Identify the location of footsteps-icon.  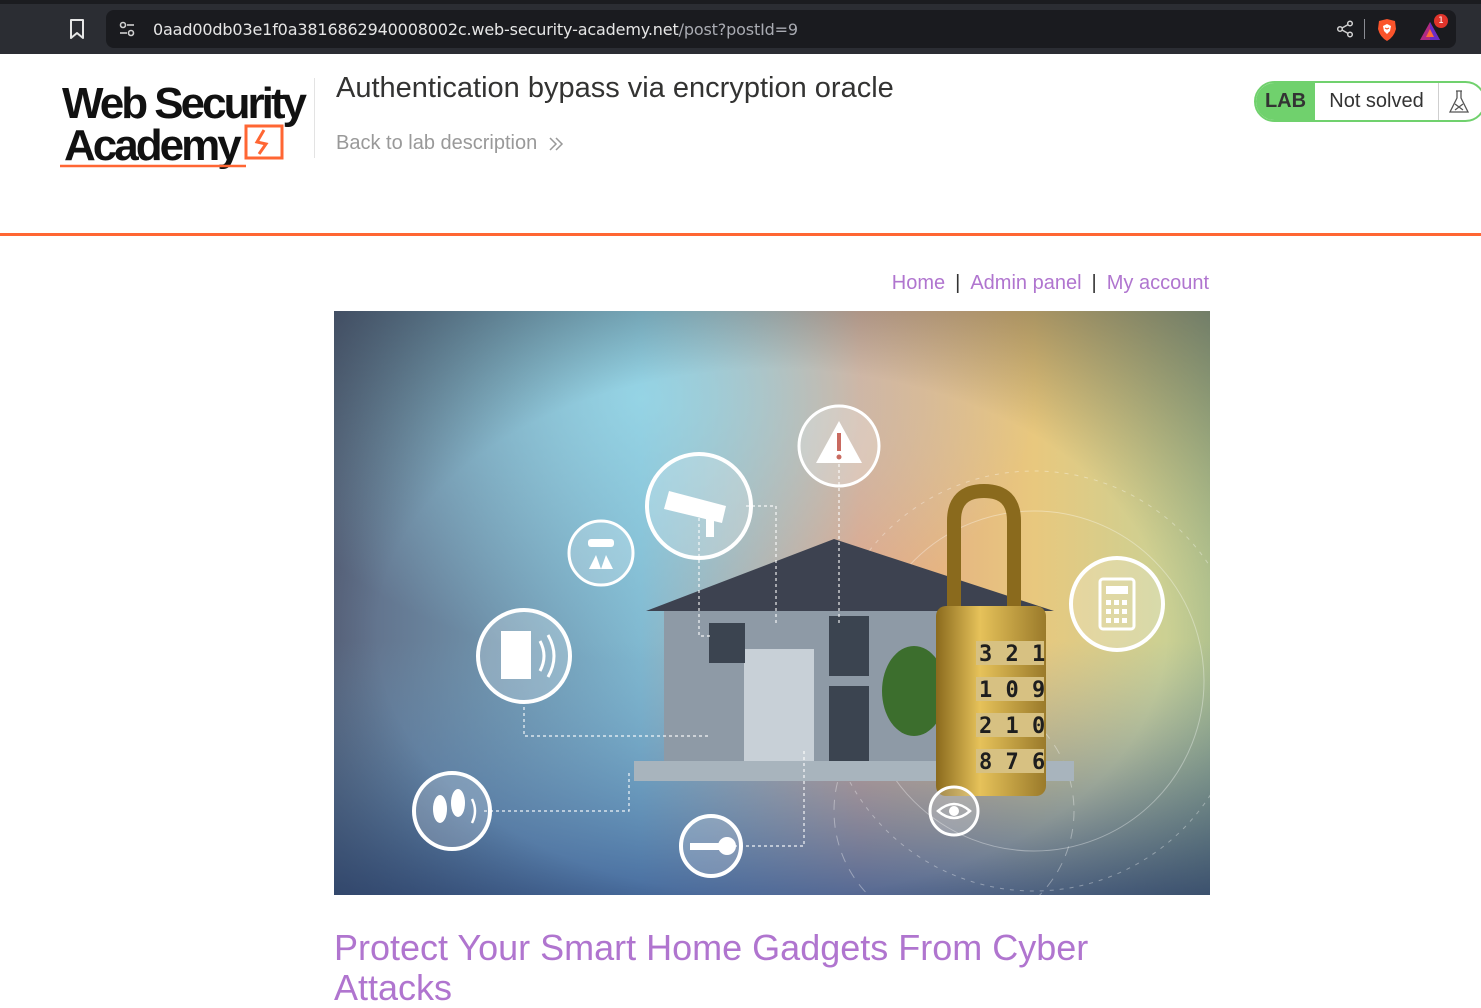
(452, 811).